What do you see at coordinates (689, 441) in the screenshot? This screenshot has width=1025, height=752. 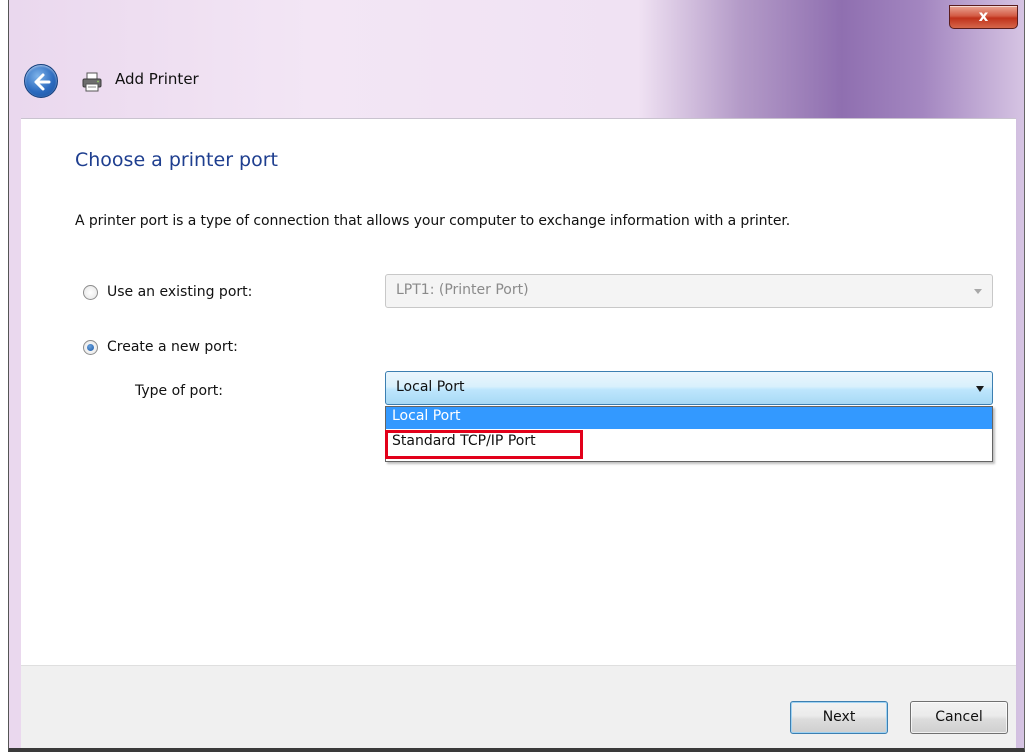 I see `port-option-standard-tcp-ip: Standard TCP/IP Port` at bounding box center [689, 441].